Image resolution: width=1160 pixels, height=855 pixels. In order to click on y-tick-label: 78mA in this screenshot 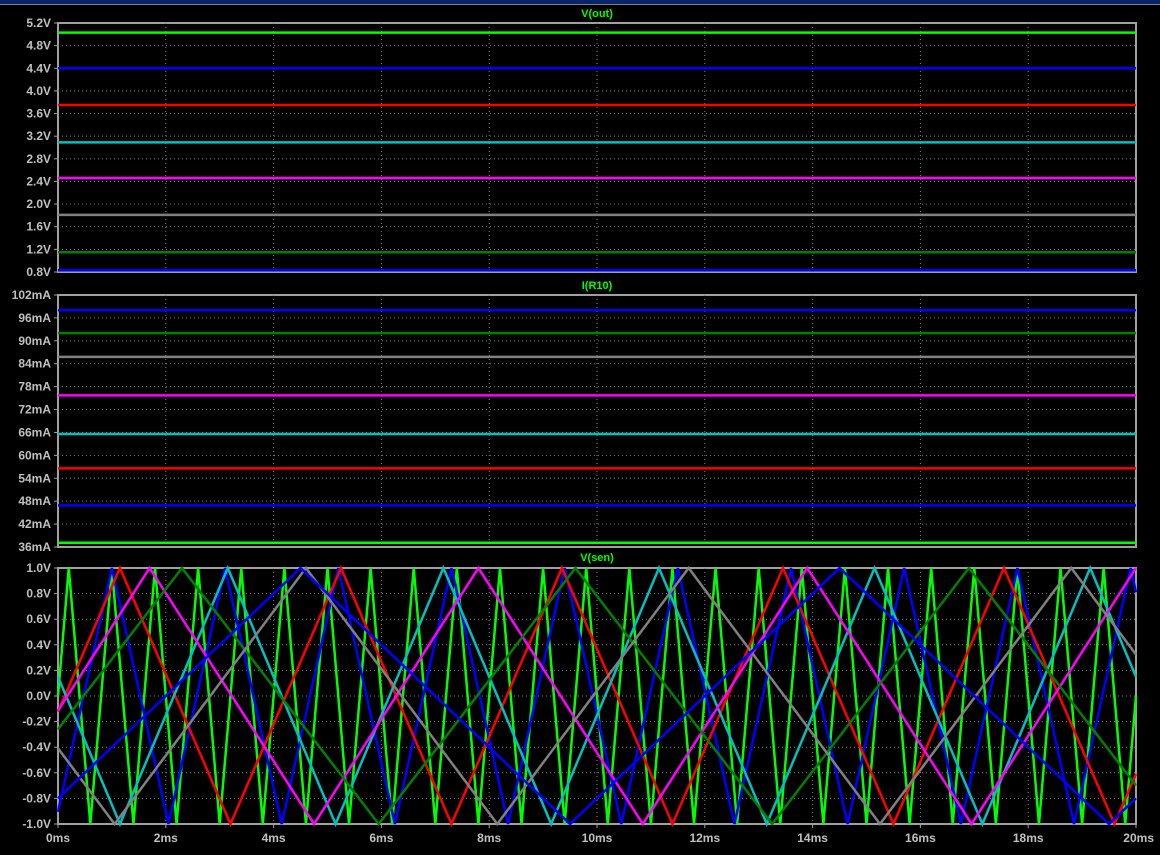, I will do `click(34, 387)`.